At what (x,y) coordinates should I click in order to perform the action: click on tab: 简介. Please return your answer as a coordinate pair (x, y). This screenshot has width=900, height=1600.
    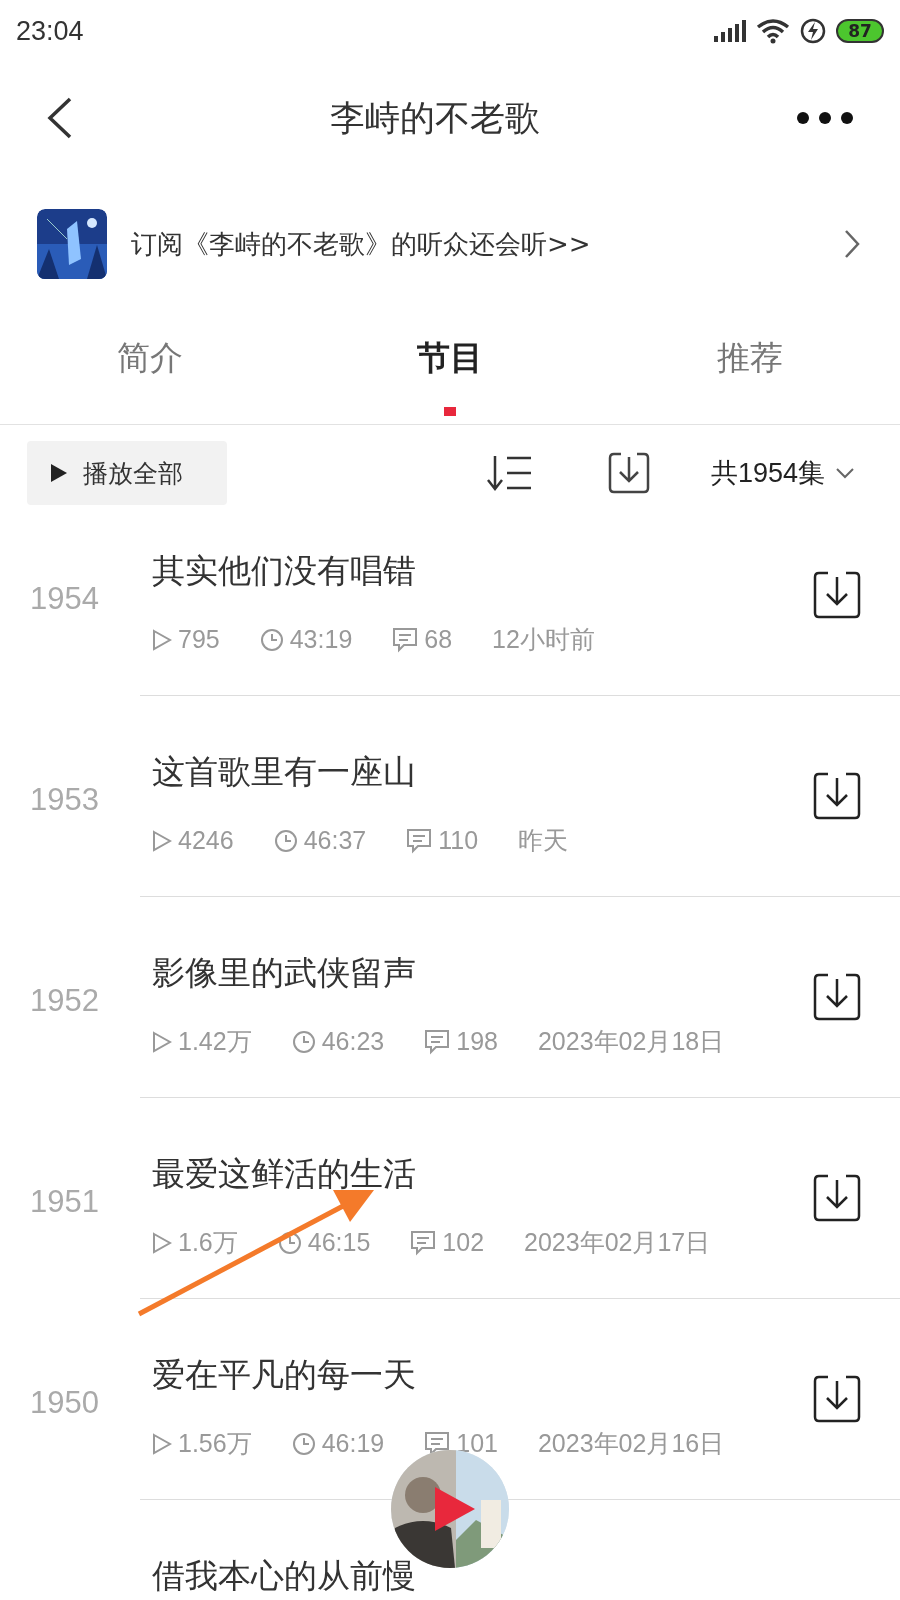
    Looking at the image, I should click on (150, 358).